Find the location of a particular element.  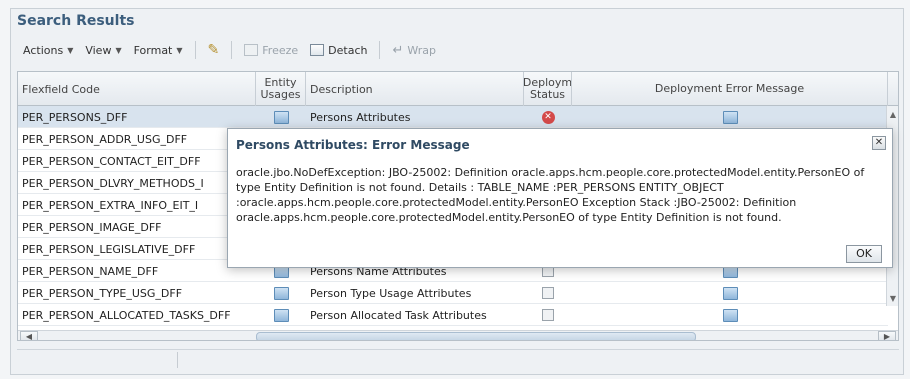

scroll-left-icon: ◀ is located at coordinates (29, 335).